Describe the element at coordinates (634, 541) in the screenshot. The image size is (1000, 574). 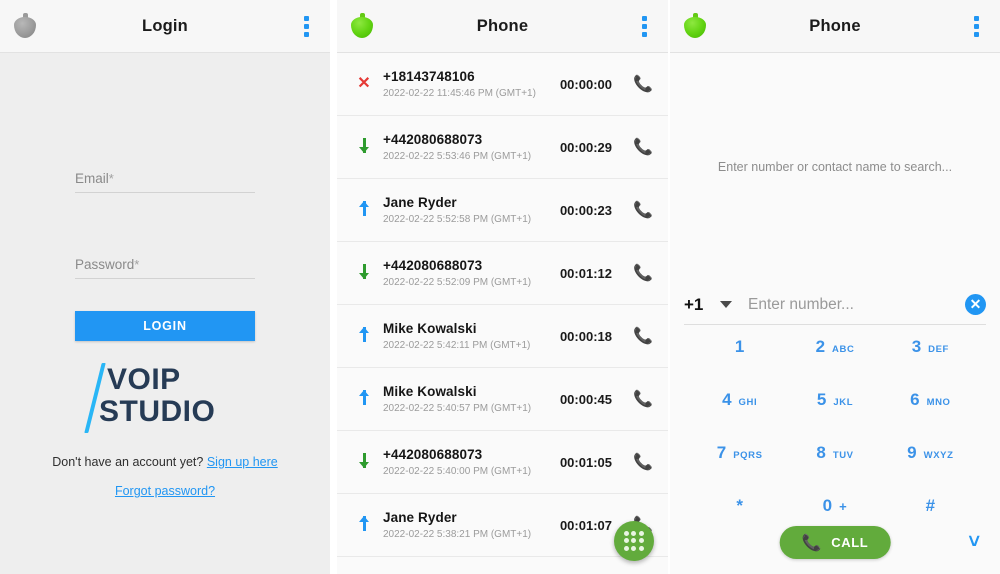
I see `dialpad-fab-button` at that location.